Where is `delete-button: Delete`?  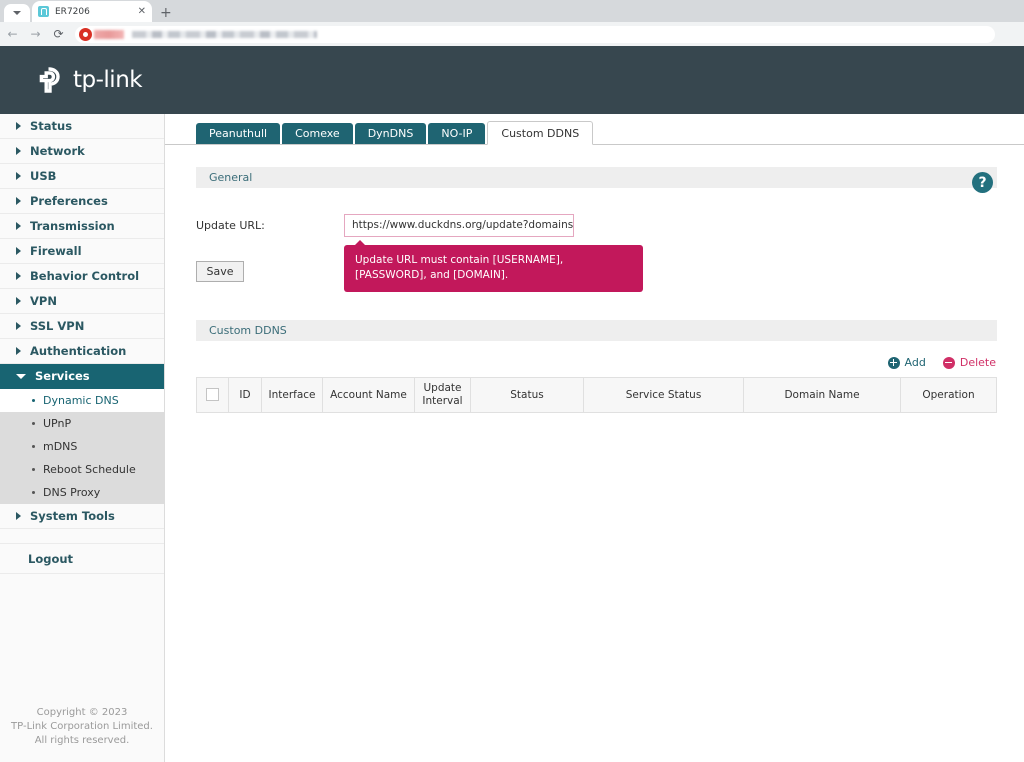 delete-button: Delete is located at coordinates (969, 362).